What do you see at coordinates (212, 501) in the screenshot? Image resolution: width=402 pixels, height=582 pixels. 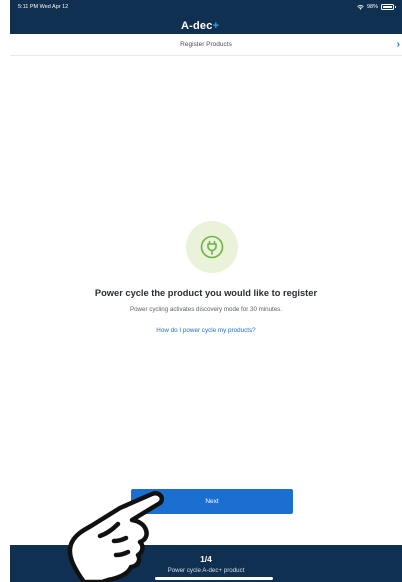 I see `next-button: Next` at bounding box center [212, 501].